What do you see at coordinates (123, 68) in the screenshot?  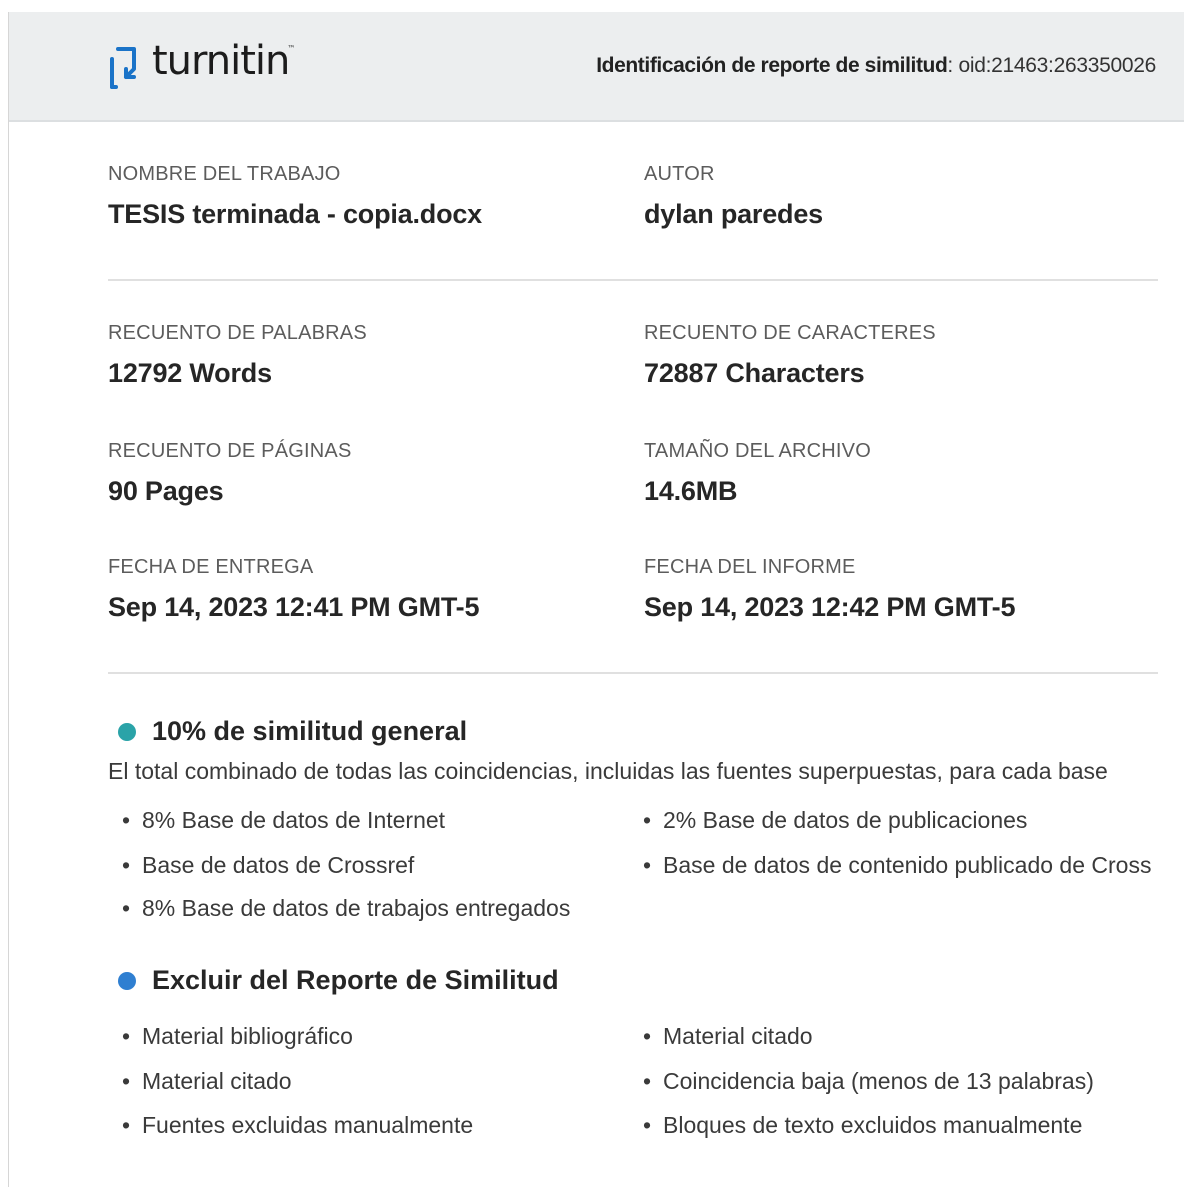 I see `turnitin-logo-icon` at bounding box center [123, 68].